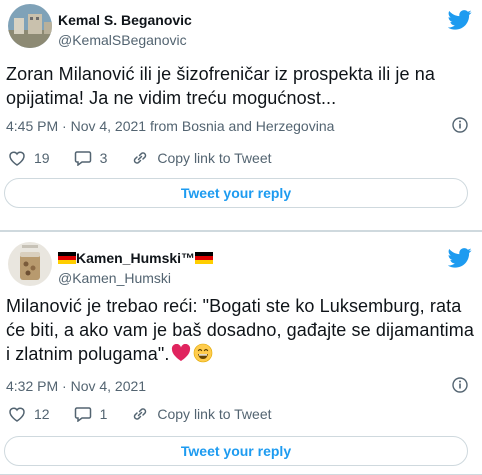  I want to click on grinning-face-emoji-icon, so click(203, 353).